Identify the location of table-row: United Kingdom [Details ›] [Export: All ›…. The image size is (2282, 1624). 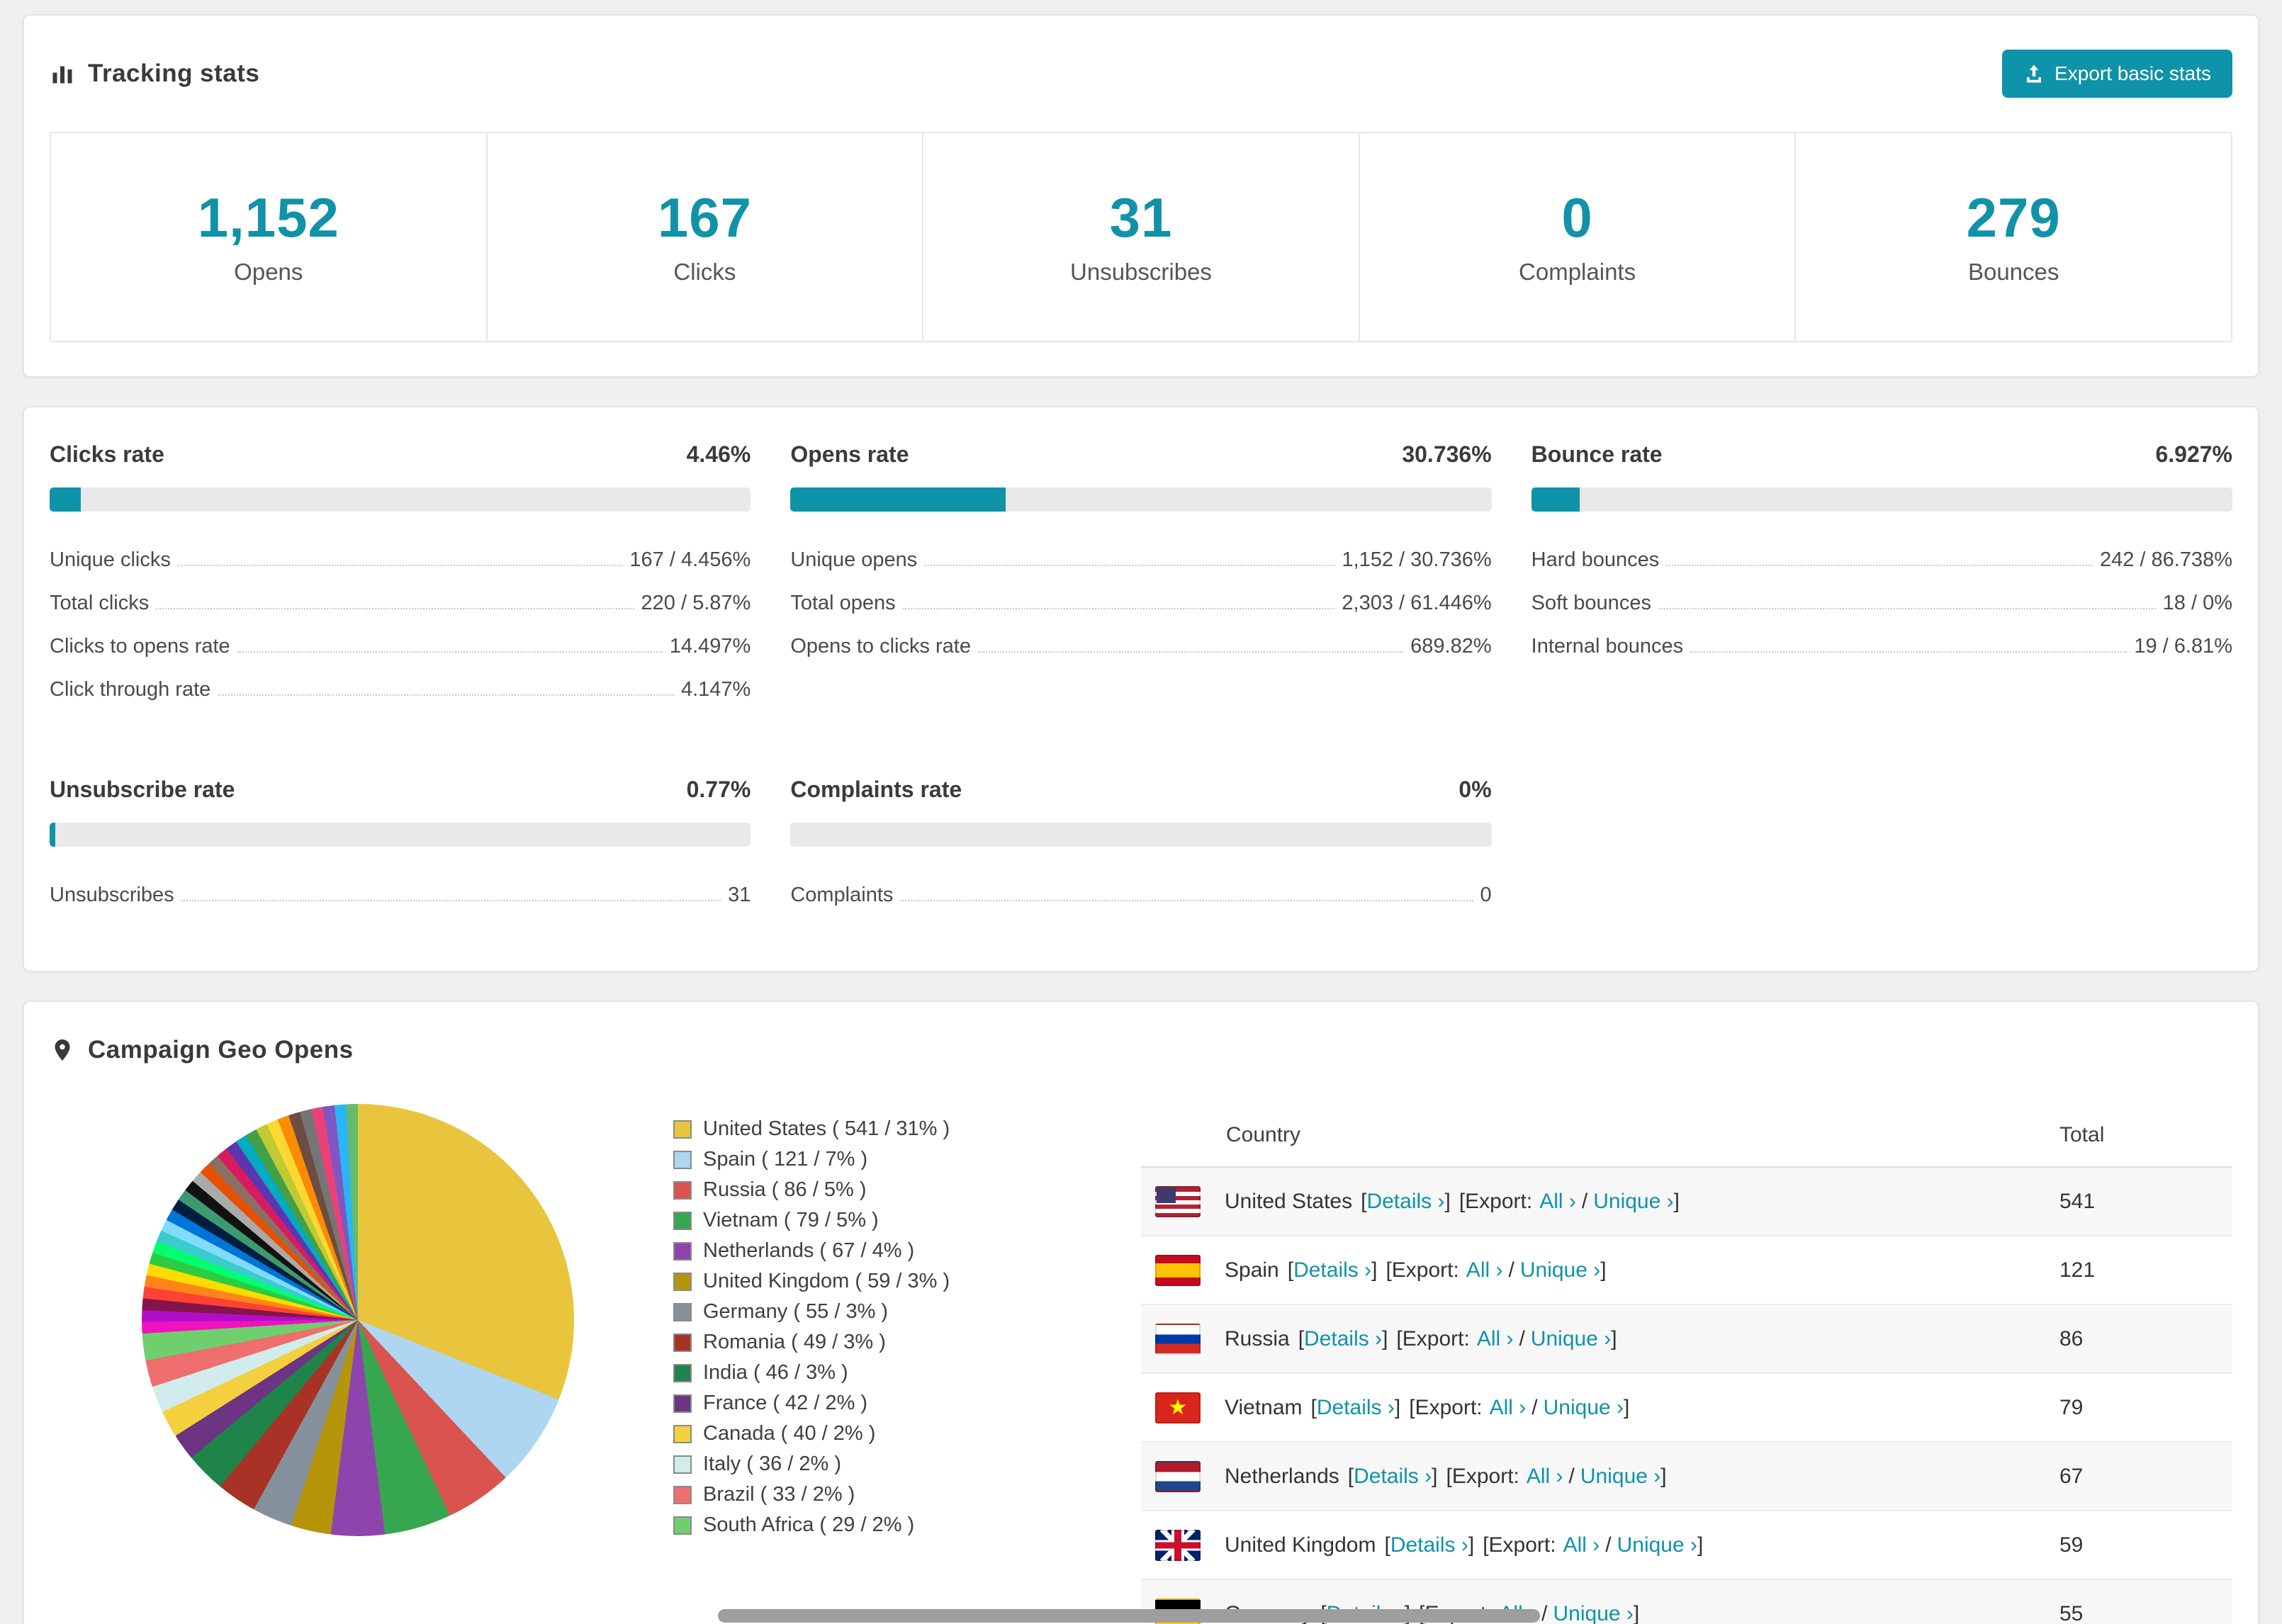
(1686, 1545).